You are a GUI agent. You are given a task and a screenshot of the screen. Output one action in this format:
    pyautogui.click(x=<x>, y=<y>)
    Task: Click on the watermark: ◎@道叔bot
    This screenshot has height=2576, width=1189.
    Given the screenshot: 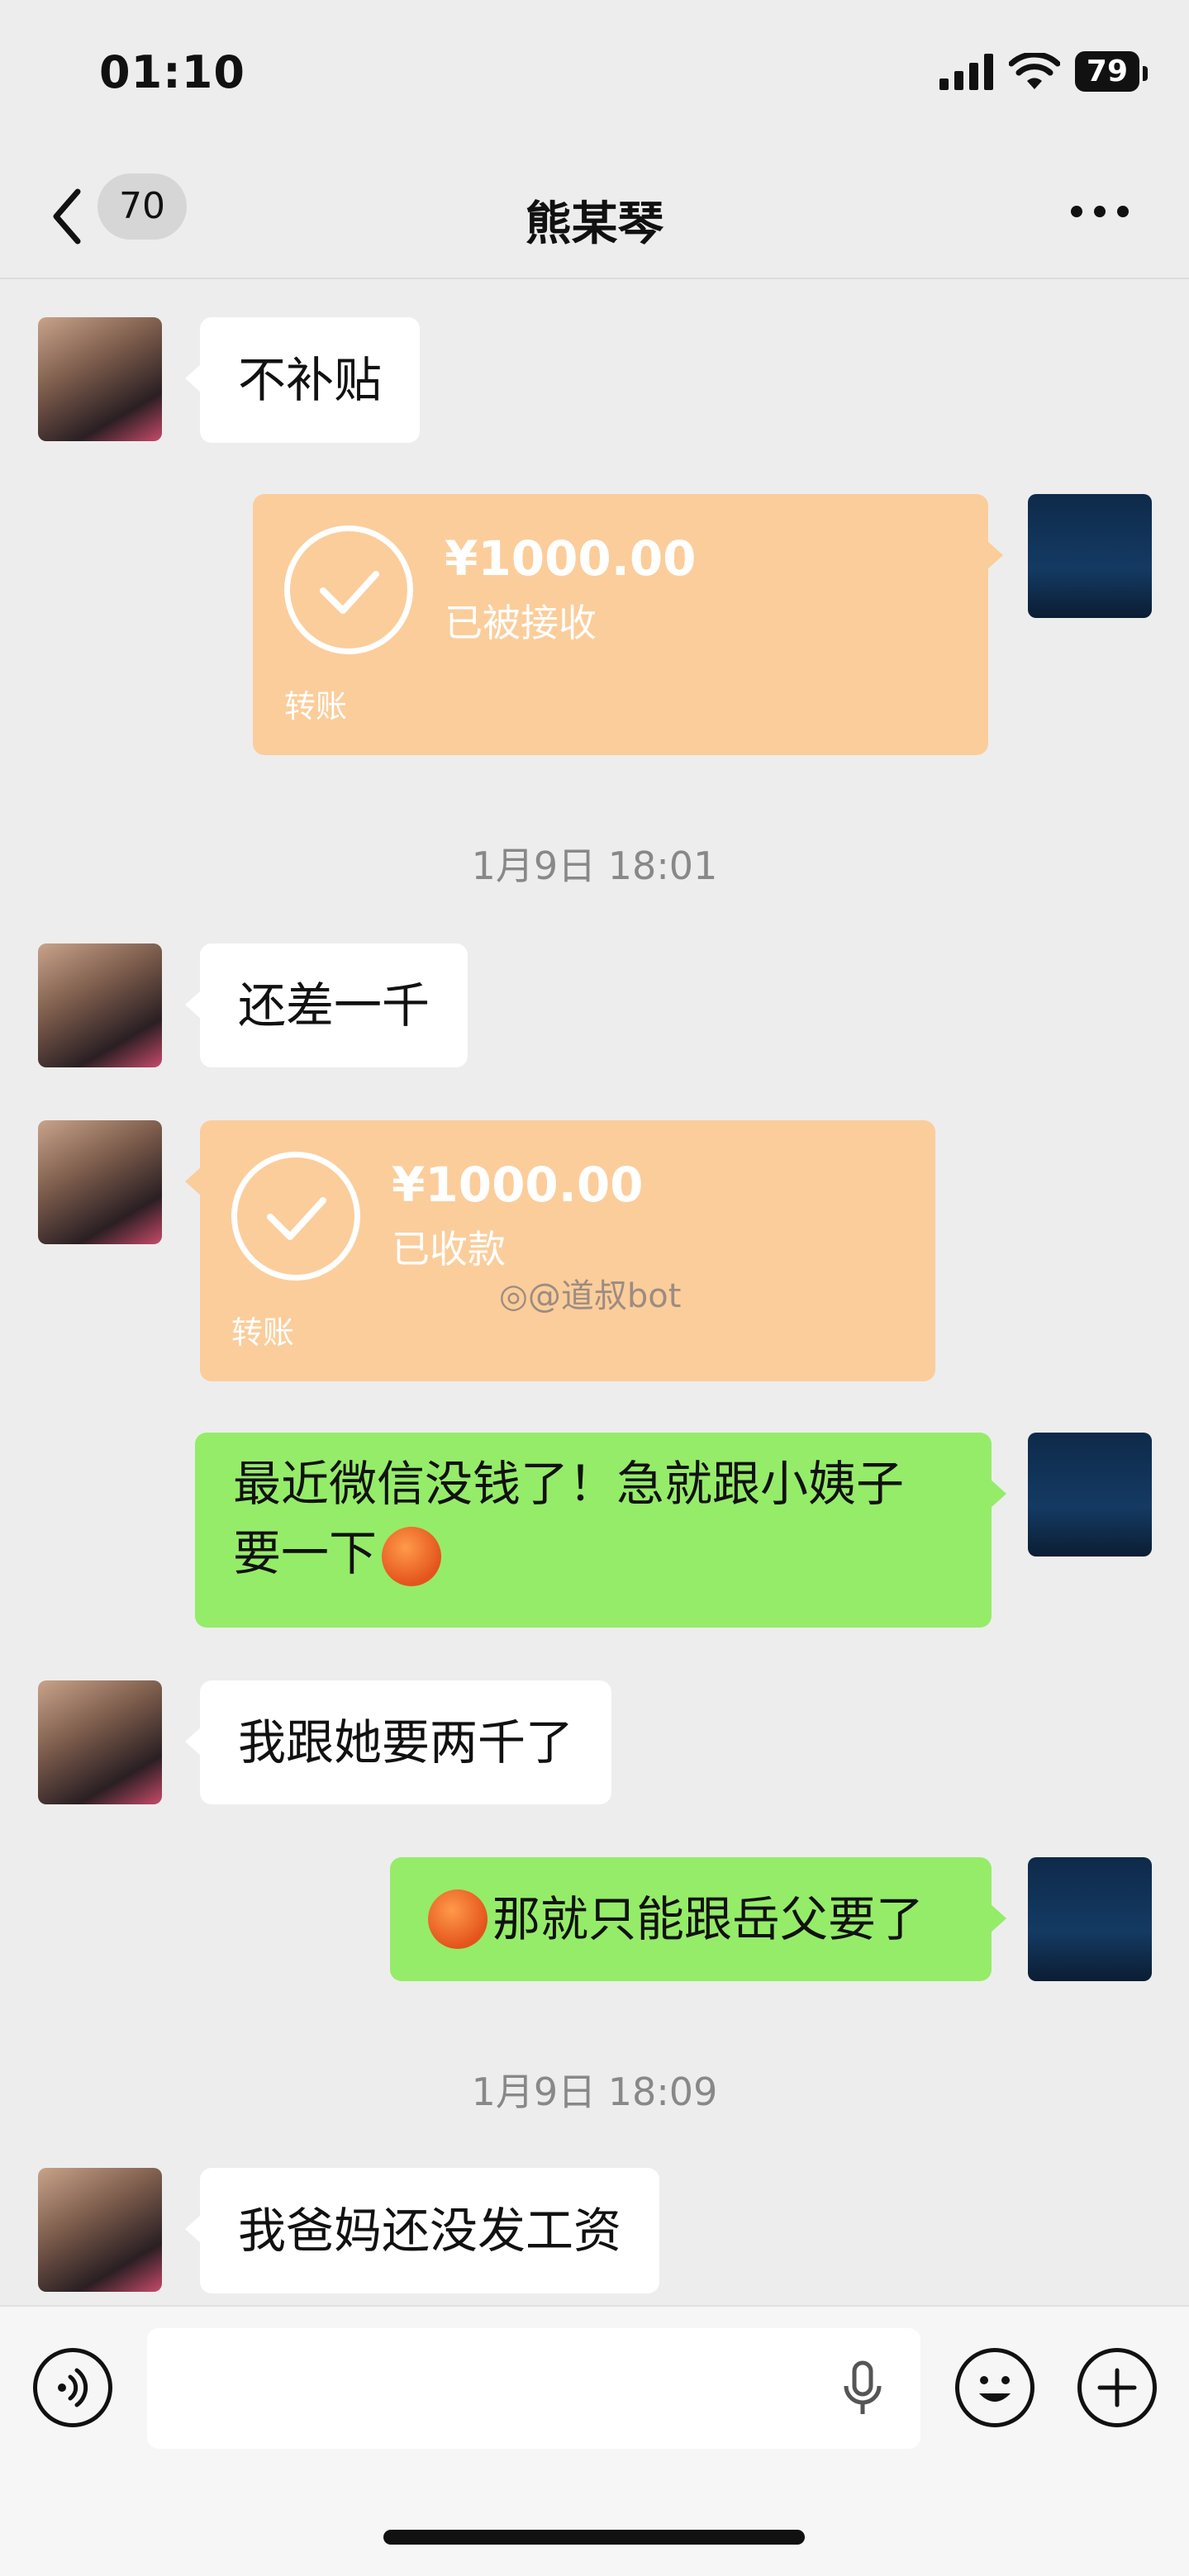 What is the action you would take?
    pyautogui.click(x=590, y=1293)
    